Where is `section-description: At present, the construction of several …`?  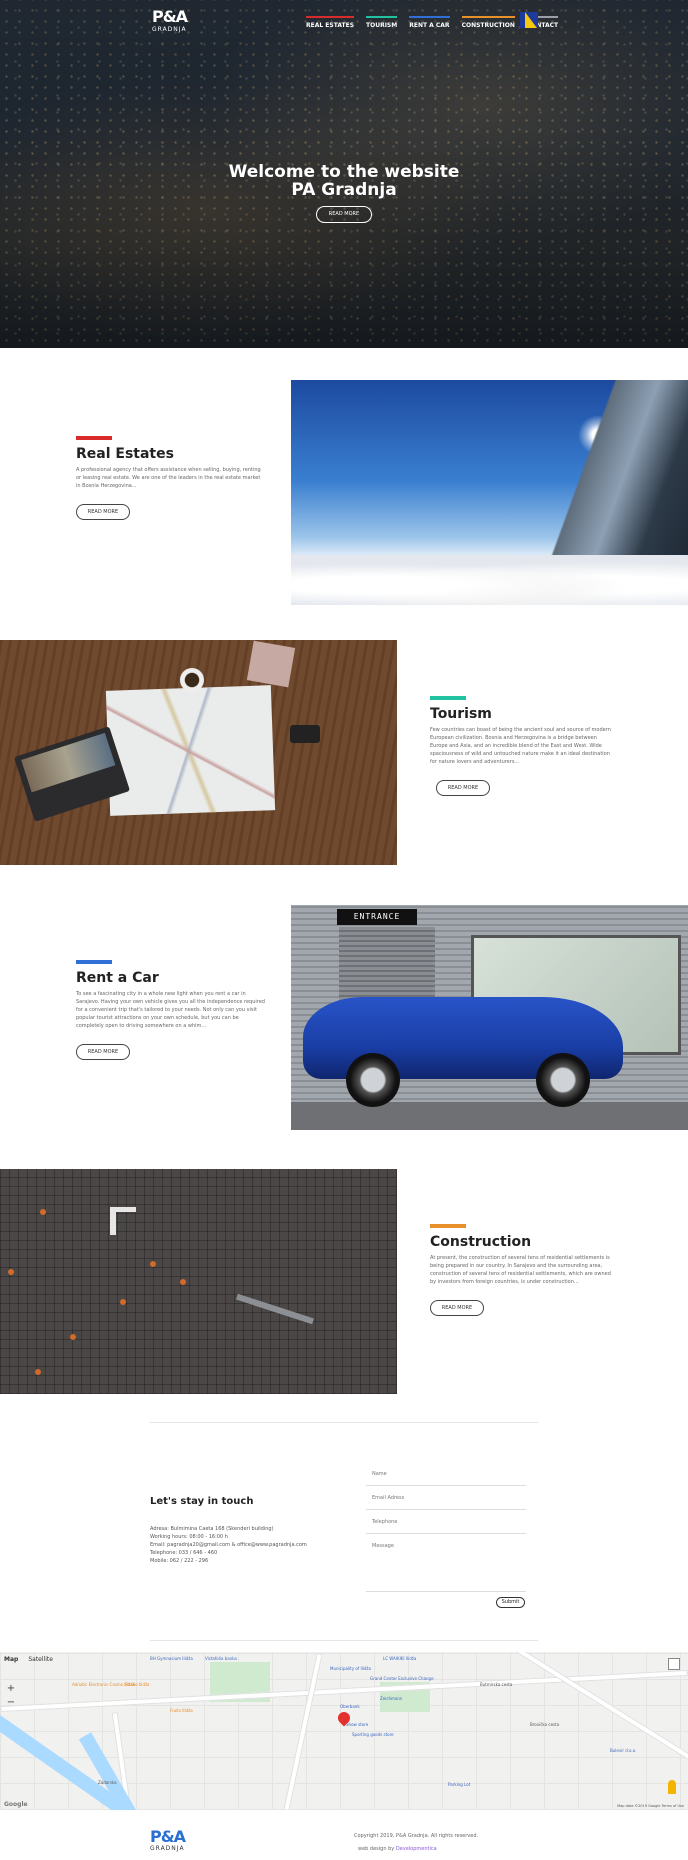 section-description: At present, the construction of several … is located at coordinates (520, 1270).